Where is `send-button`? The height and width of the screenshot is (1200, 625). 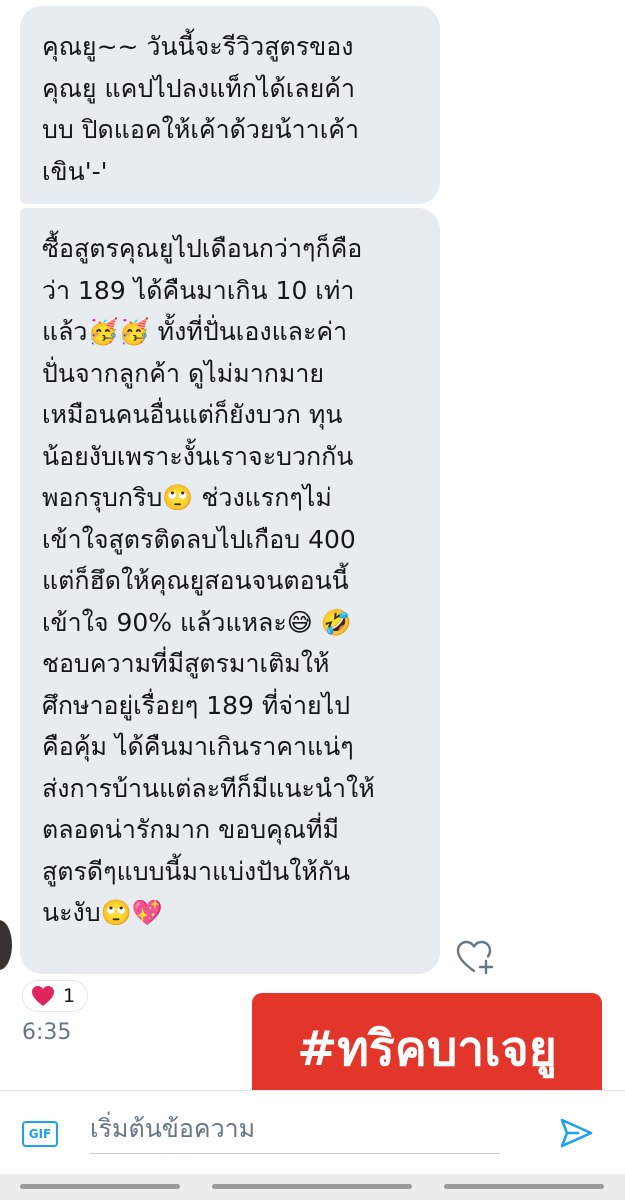 send-button is located at coordinates (576, 1133).